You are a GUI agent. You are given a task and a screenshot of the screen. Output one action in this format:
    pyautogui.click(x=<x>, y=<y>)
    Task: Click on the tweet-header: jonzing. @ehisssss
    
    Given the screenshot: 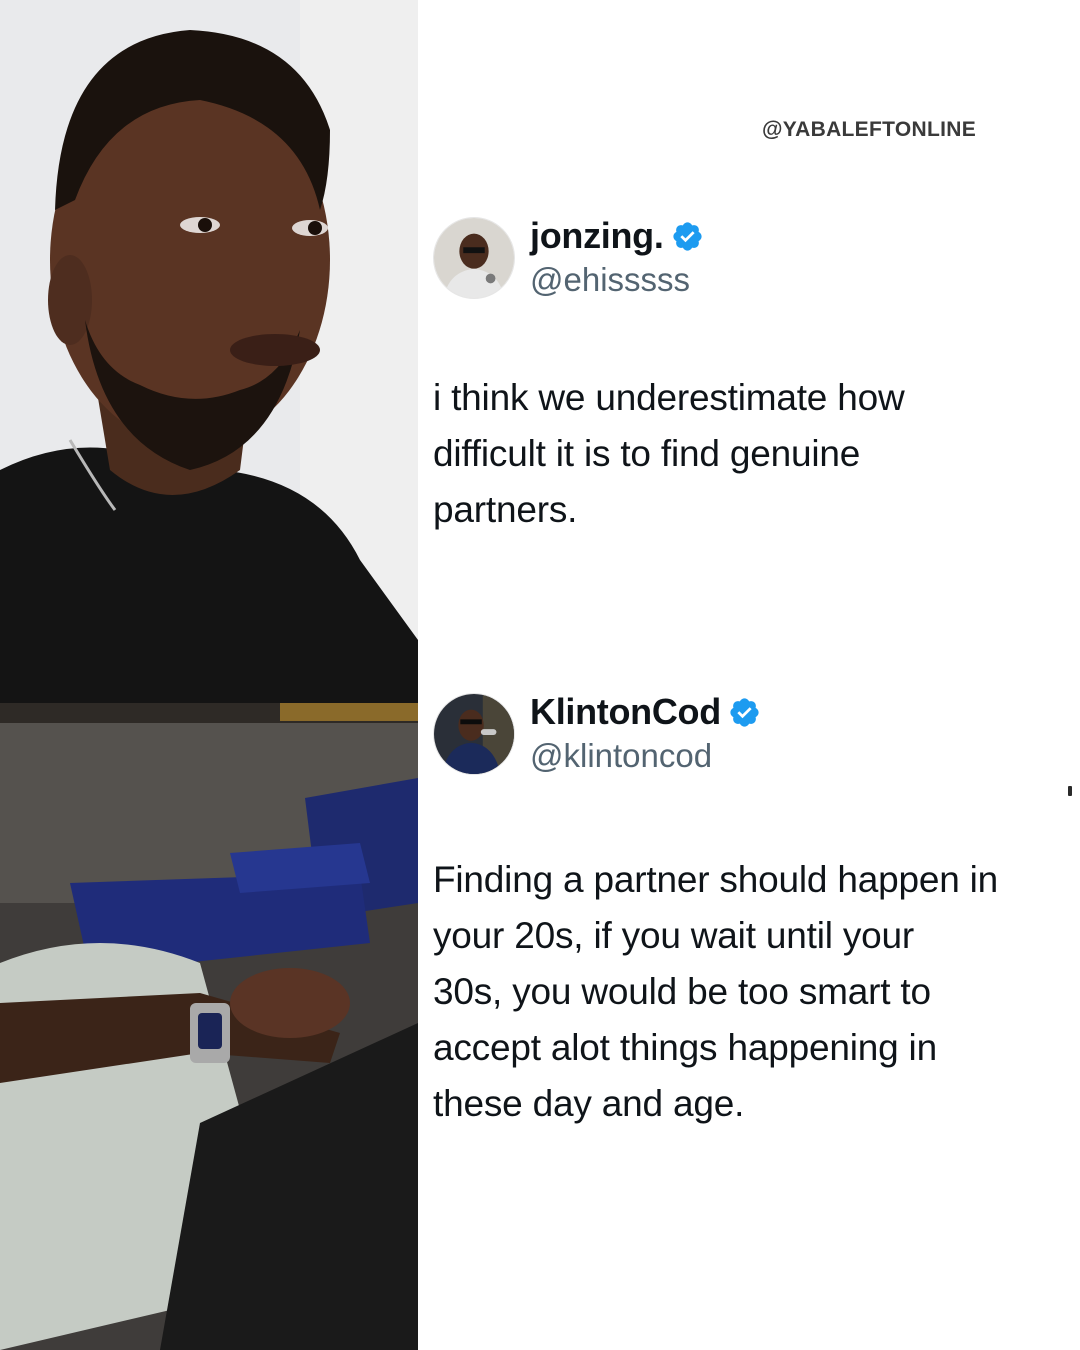 What is the action you would take?
    pyautogui.click(x=753, y=258)
    